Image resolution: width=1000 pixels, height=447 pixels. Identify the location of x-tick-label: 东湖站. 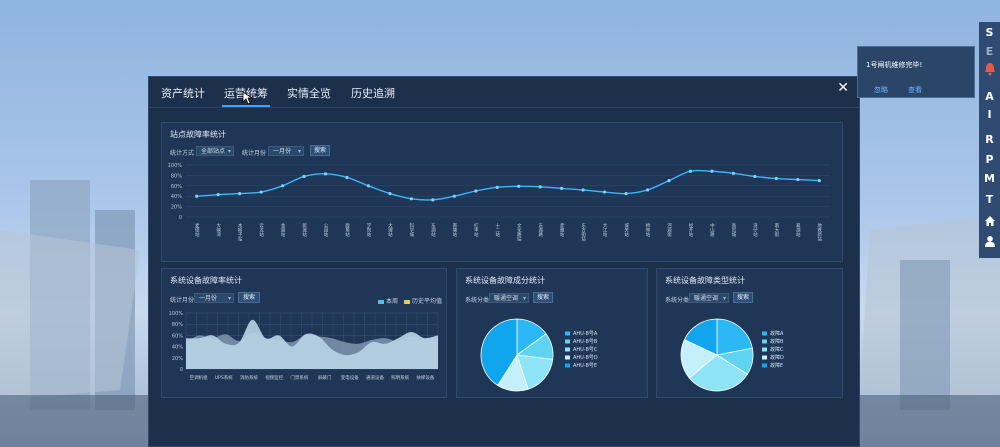
(432, 230).